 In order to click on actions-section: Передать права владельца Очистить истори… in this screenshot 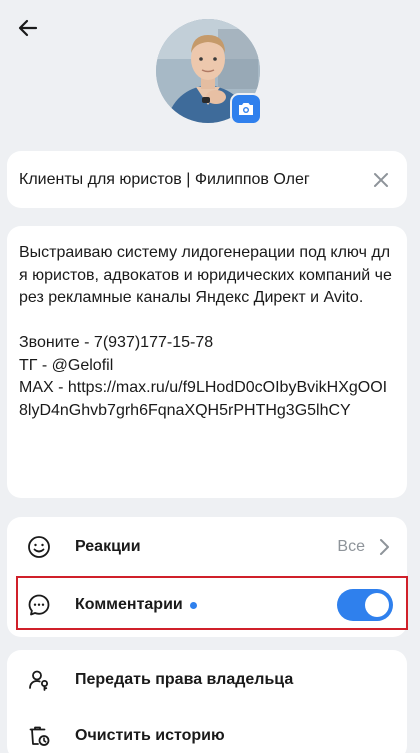, I will do `click(207, 701)`.